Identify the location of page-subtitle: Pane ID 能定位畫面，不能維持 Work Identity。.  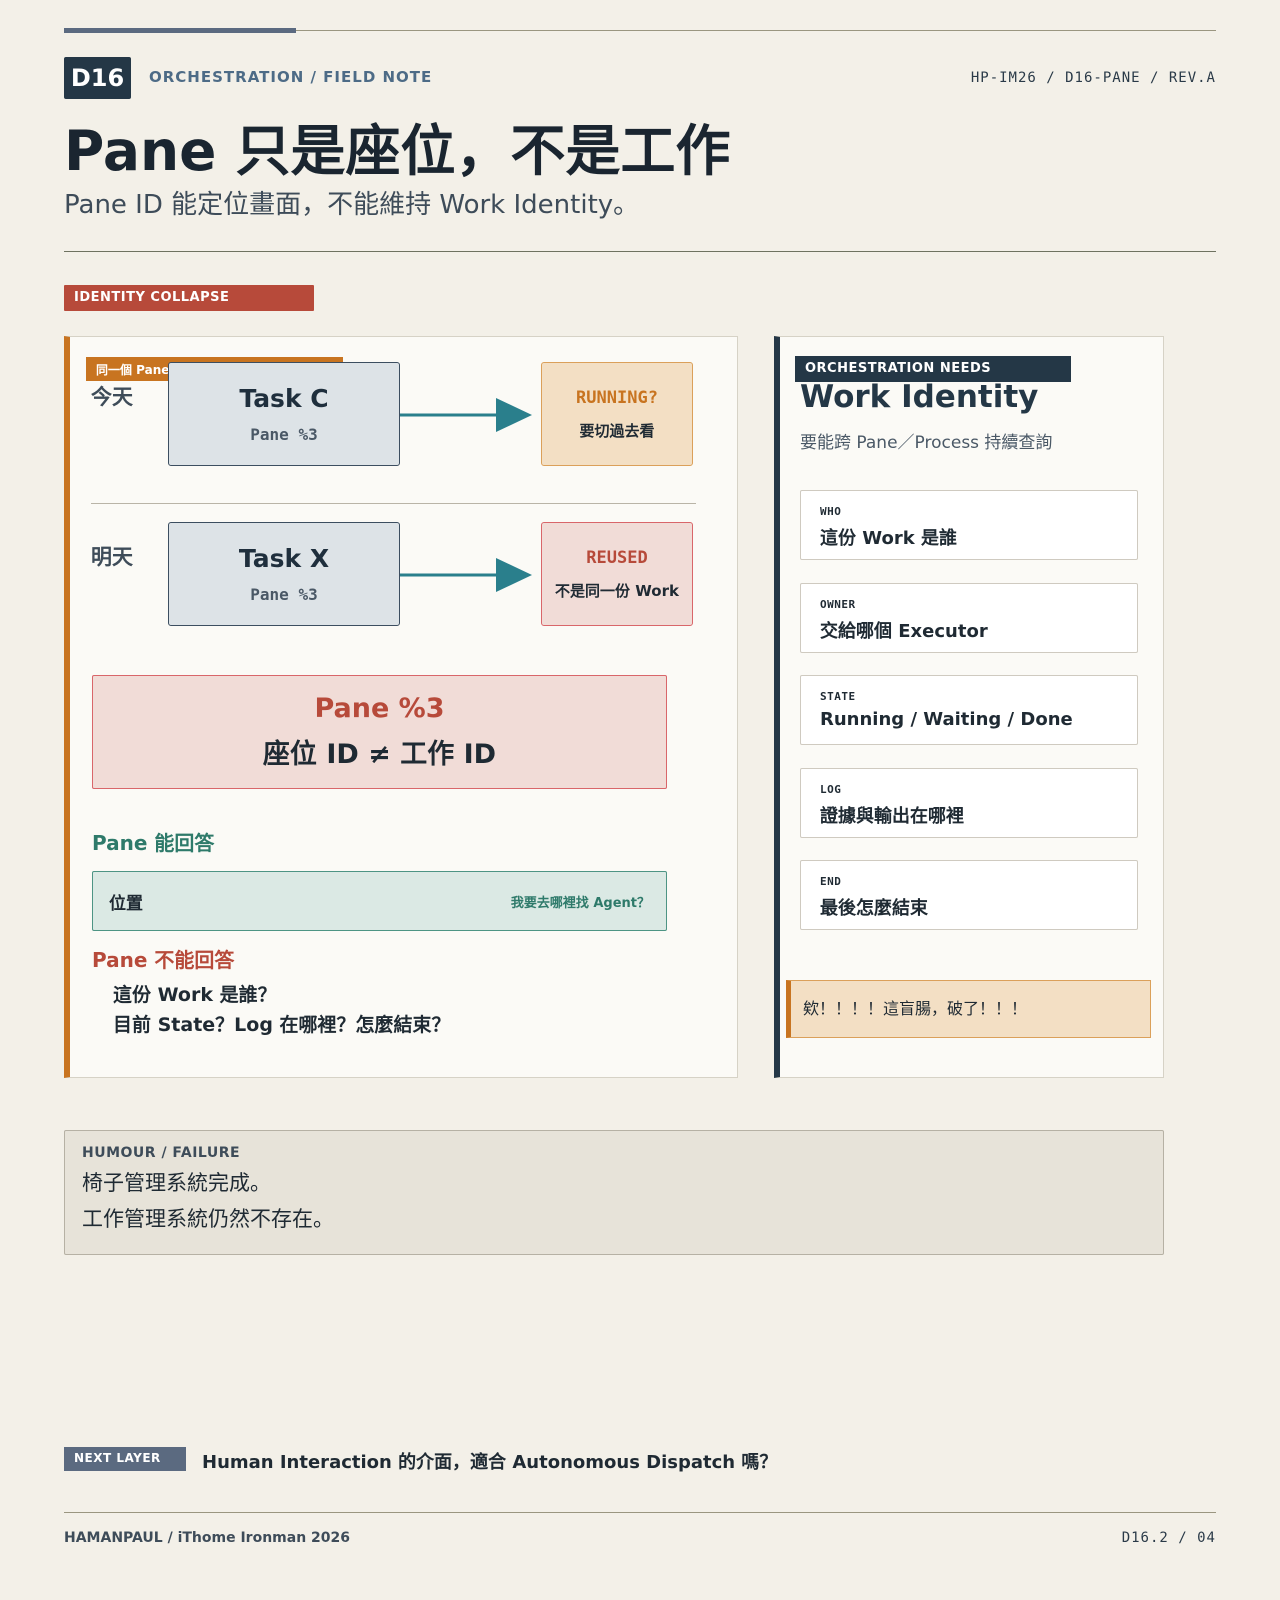
(352, 205).